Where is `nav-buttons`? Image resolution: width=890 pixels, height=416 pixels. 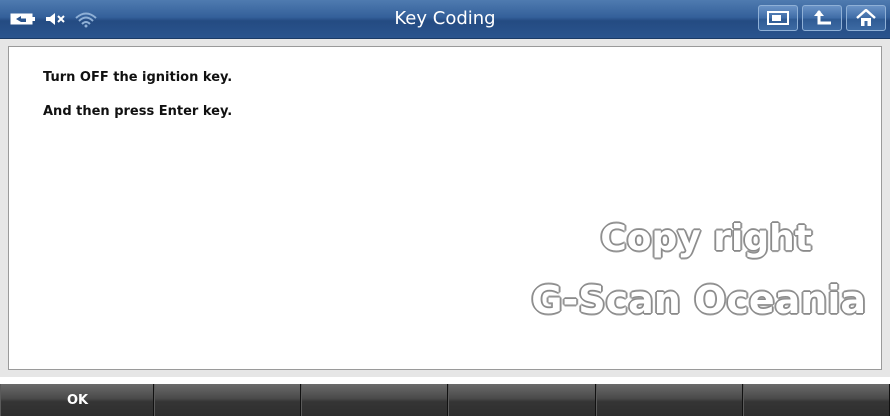 nav-buttons is located at coordinates (822, 18).